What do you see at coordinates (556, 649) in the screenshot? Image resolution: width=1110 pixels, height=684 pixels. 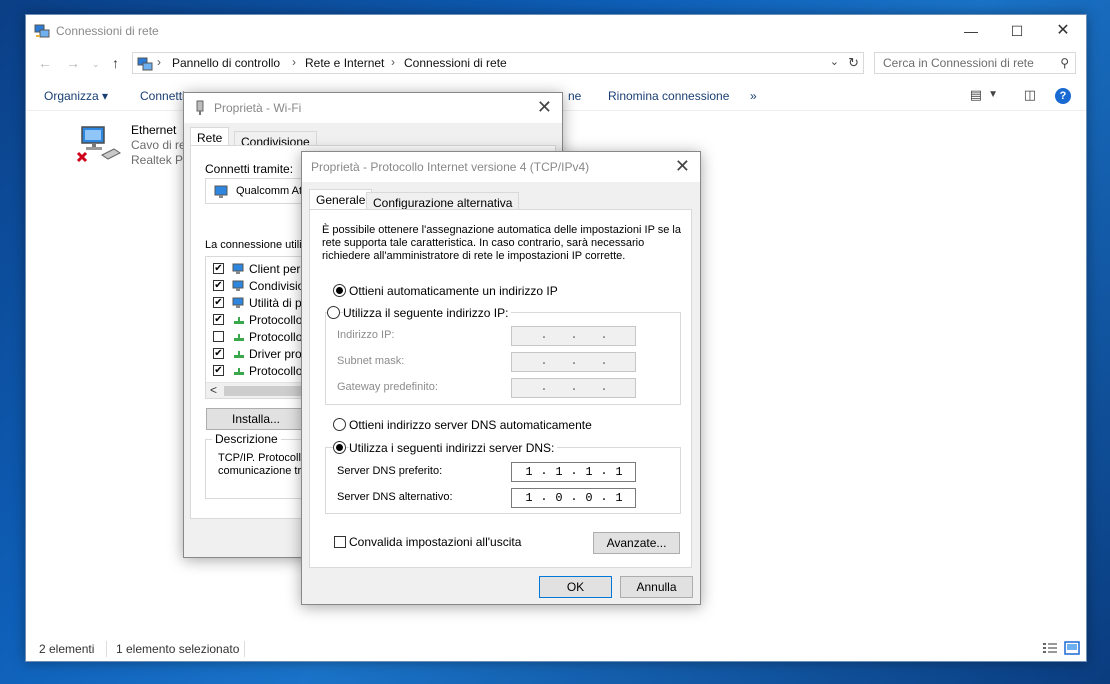 I see `status-bar: 2 elementi 1 elemento selezionato` at bounding box center [556, 649].